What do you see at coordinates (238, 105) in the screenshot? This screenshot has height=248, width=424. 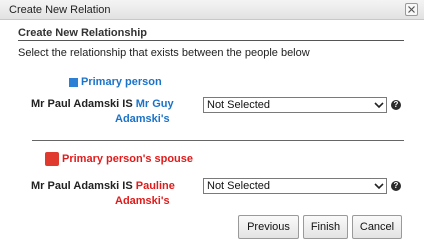 I see `primary-select-value: Not Selected` at bounding box center [238, 105].